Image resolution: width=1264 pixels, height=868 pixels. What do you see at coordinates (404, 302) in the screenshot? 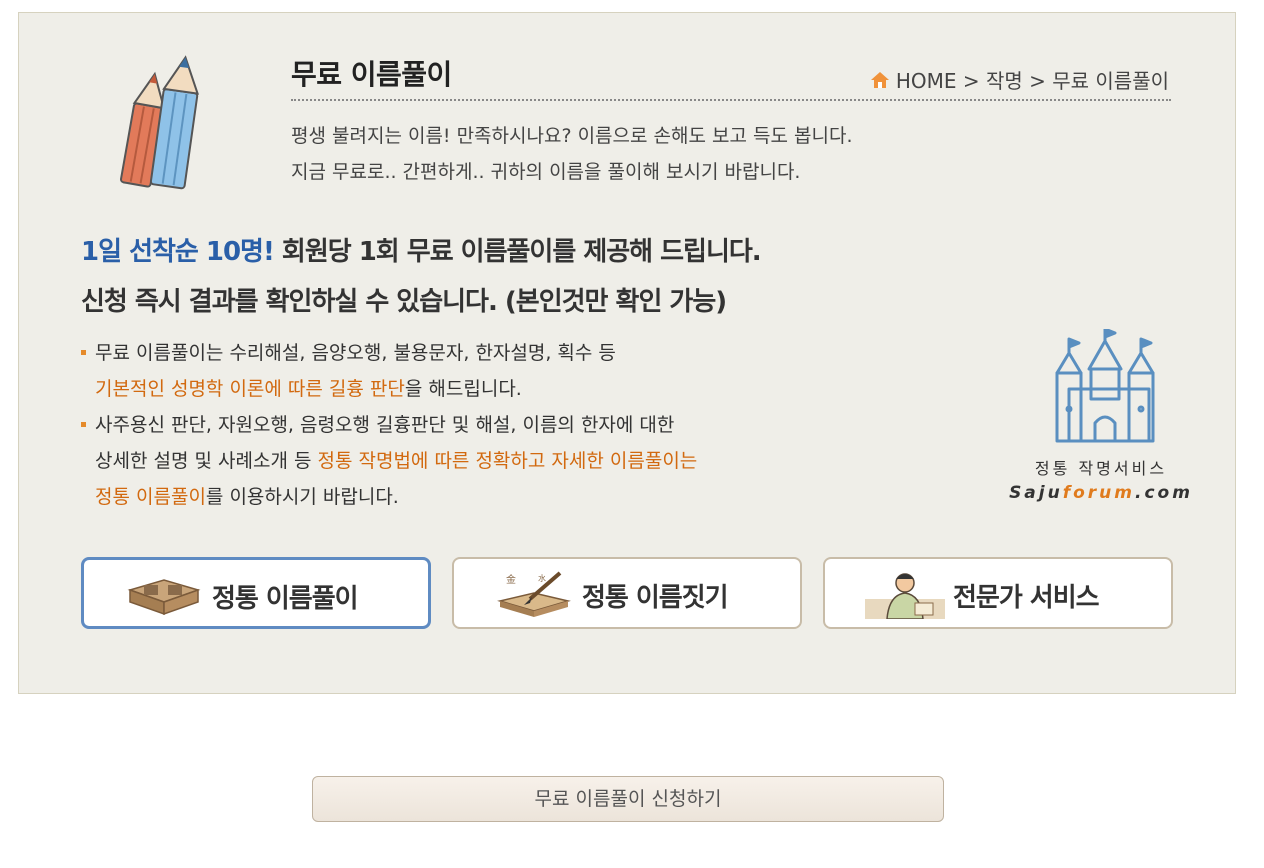
I see `headline-line-2: 신청 즉시 결과를 확인하실 수 있습니다. (본인것만 확인 가능)` at bounding box center [404, 302].